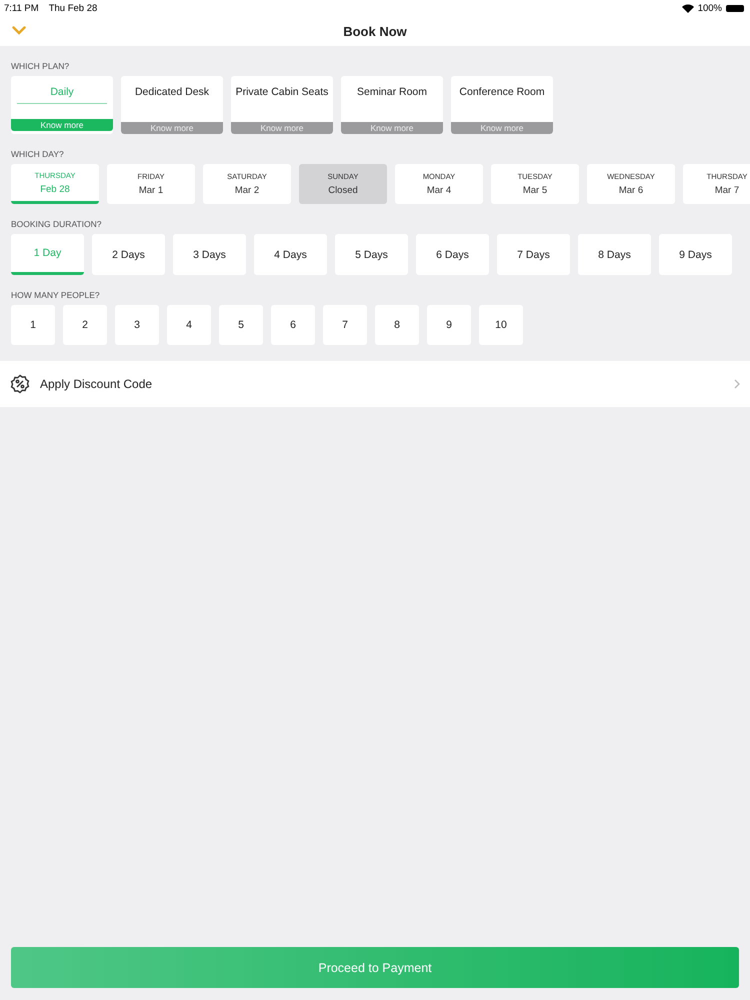 The height and width of the screenshot is (1000, 750). What do you see at coordinates (688, 8) in the screenshot?
I see `wifi-icon` at bounding box center [688, 8].